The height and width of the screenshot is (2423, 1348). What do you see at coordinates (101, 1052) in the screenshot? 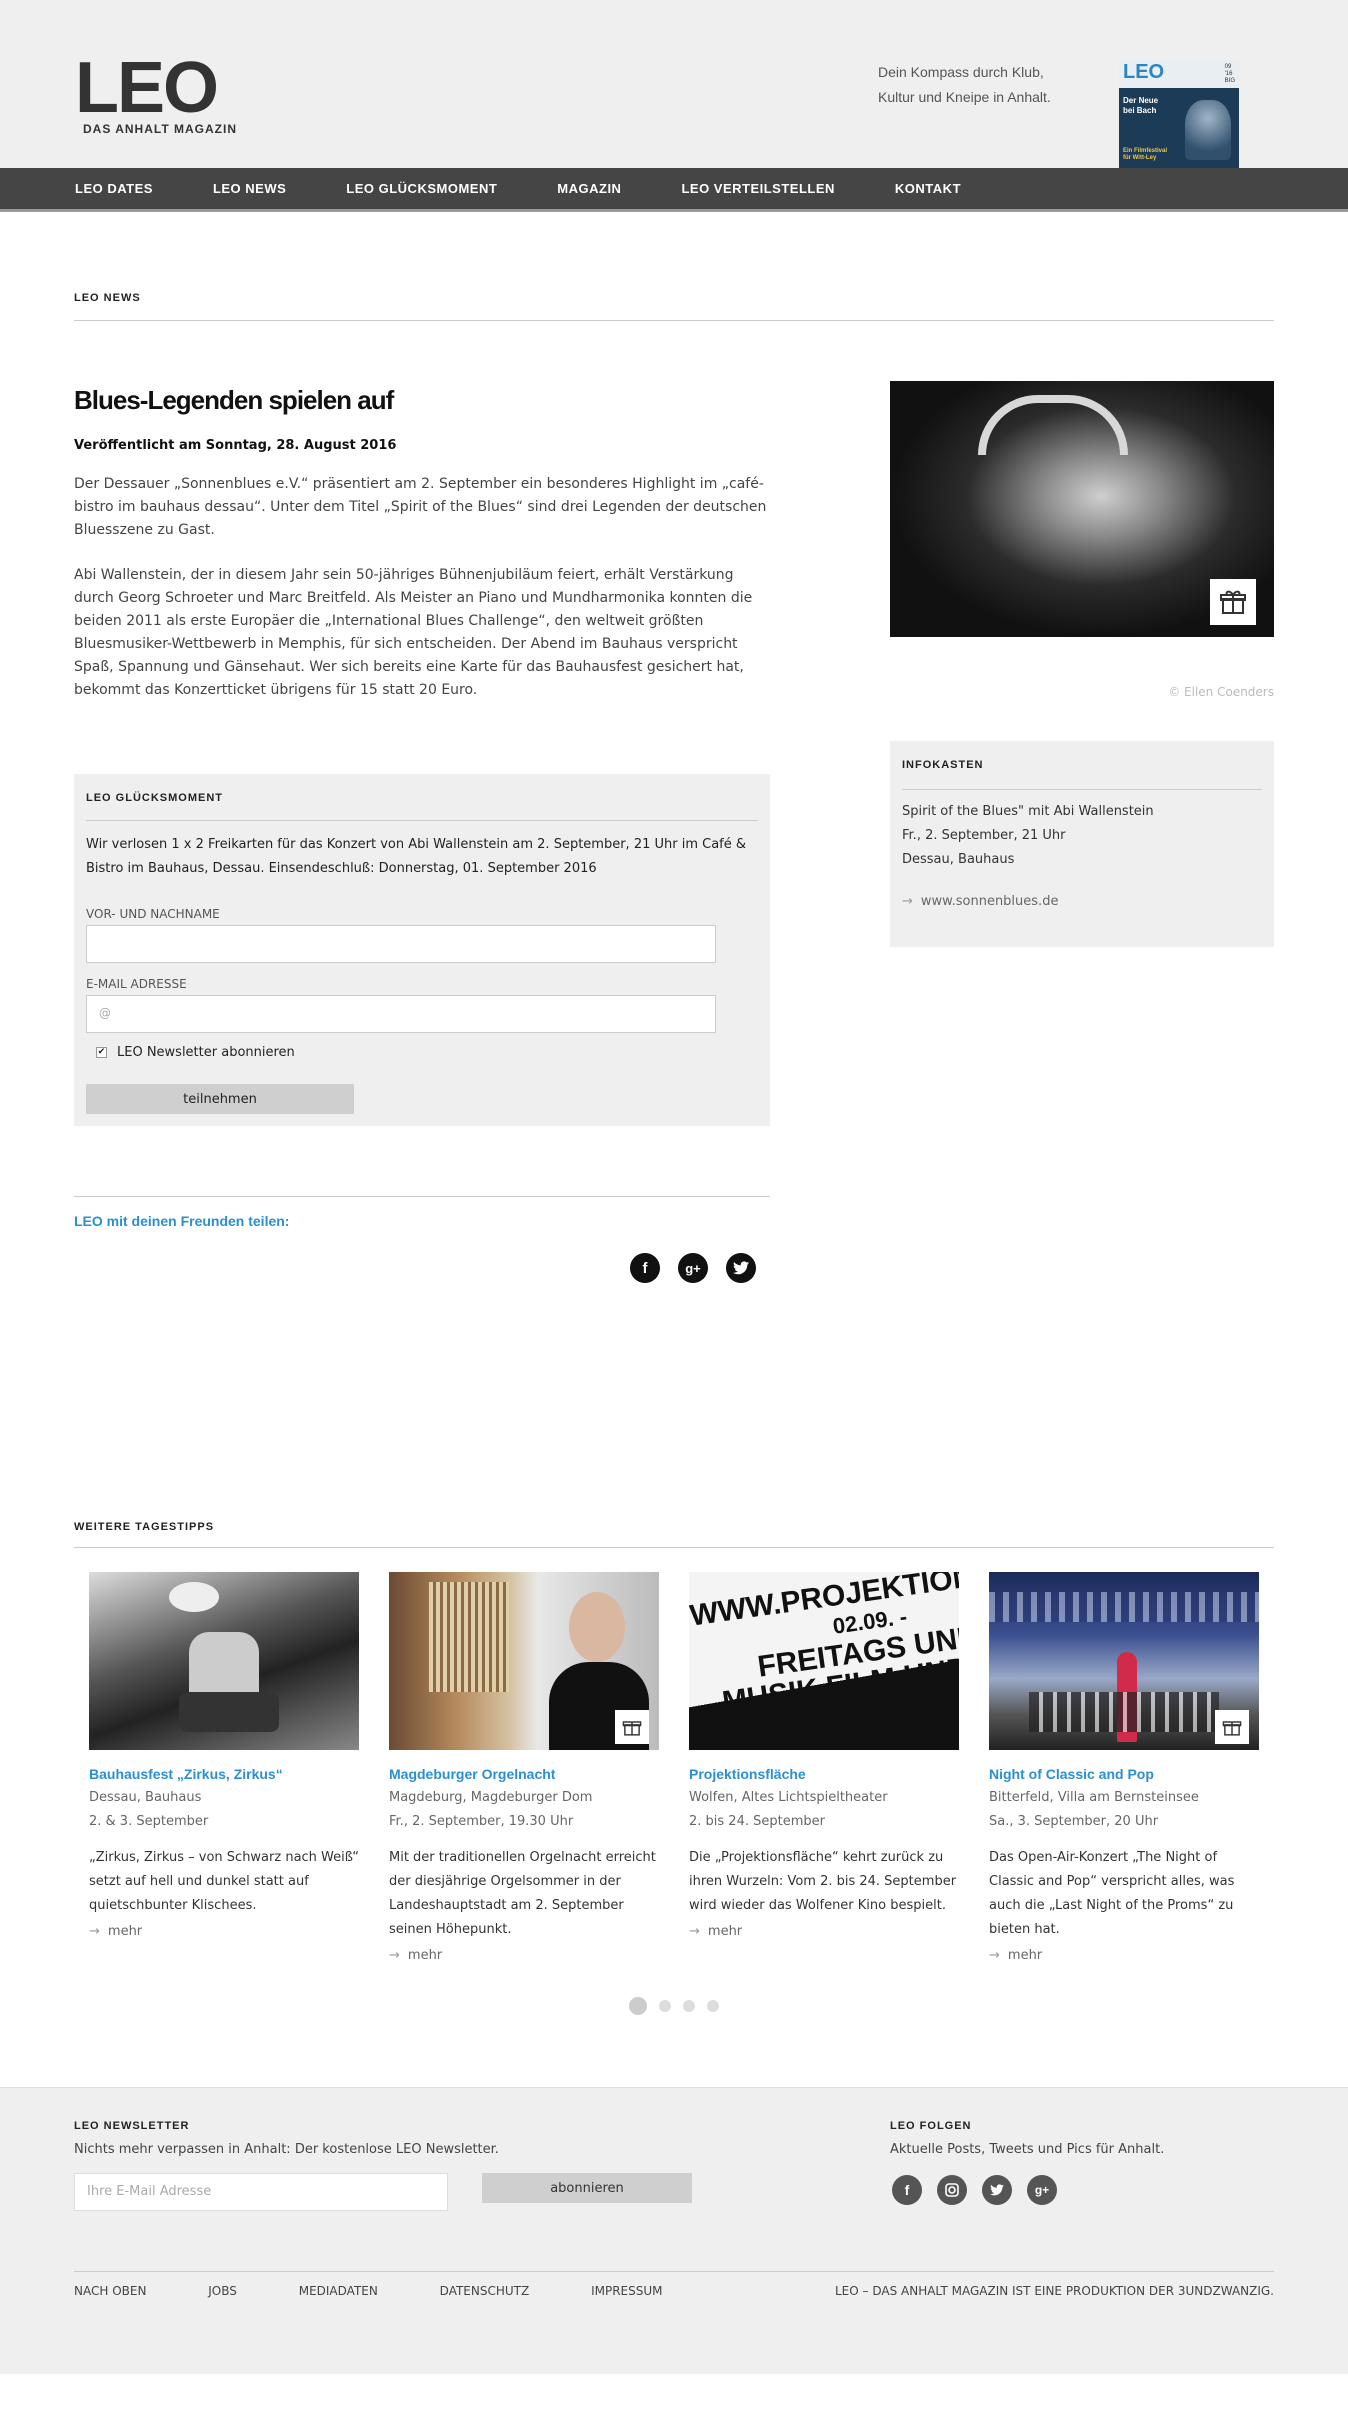
I see `newsletter-checkbox: ✔` at bounding box center [101, 1052].